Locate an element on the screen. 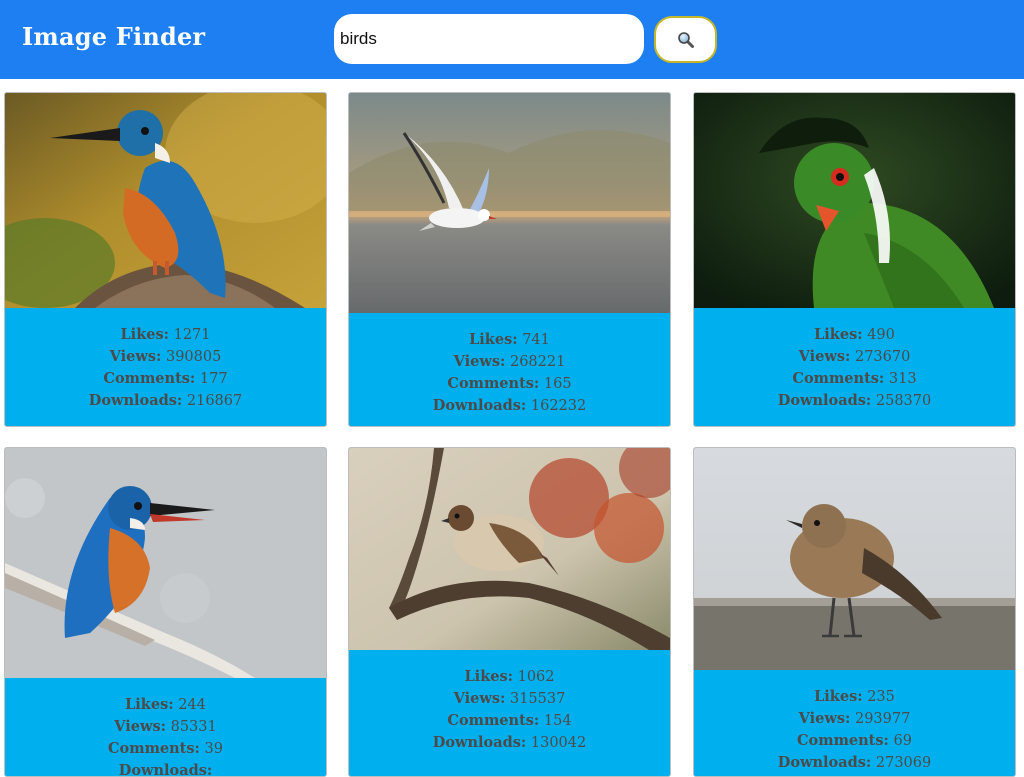 This screenshot has height=777, width=1024. comments-value: 313 is located at coordinates (902, 379).